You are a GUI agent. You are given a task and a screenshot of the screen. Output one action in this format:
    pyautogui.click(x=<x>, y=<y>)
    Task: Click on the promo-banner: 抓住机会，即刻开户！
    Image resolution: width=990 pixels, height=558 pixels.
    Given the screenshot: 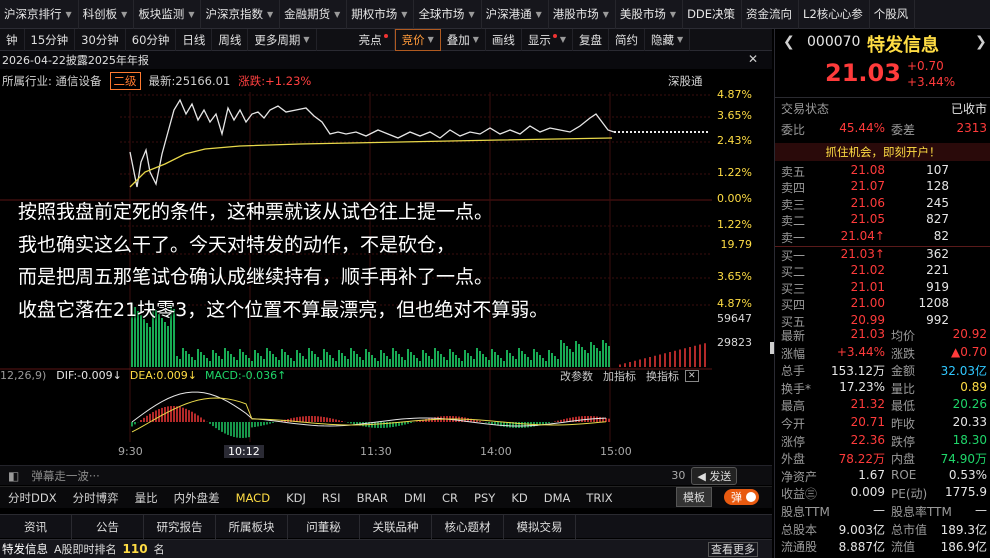 What is the action you would take?
    pyautogui.click(x=882, y=152)
    